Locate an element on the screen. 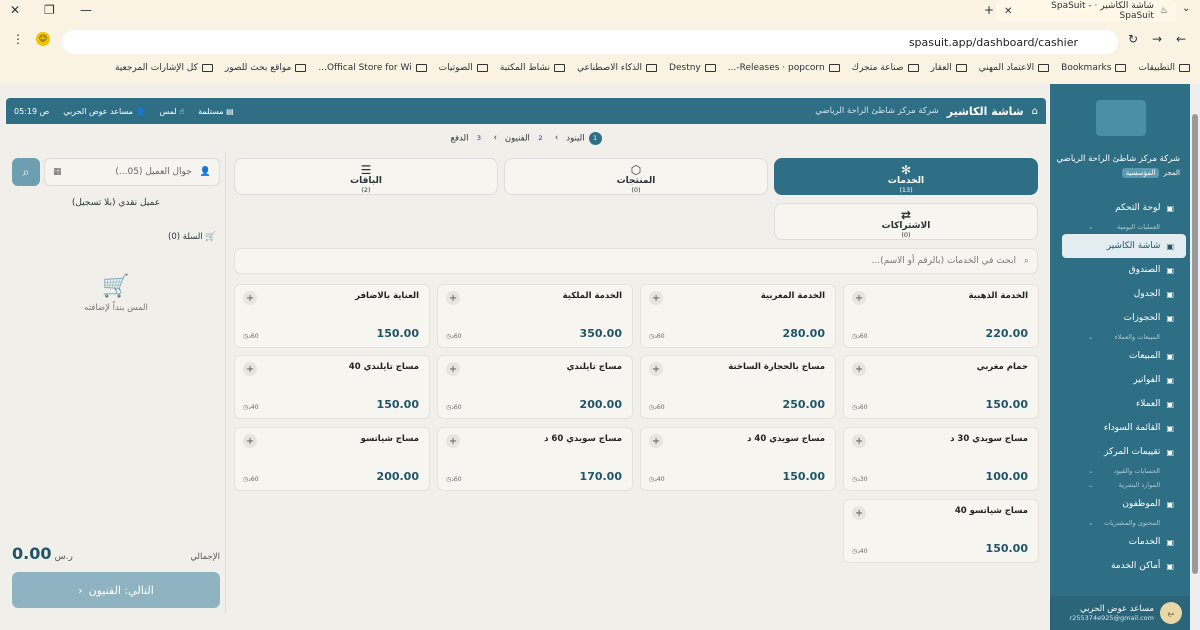 The height and width of the screenshot is (630, 1200). bookmark-item: الاعتماد المهني is located at coordinates (1014, 68).